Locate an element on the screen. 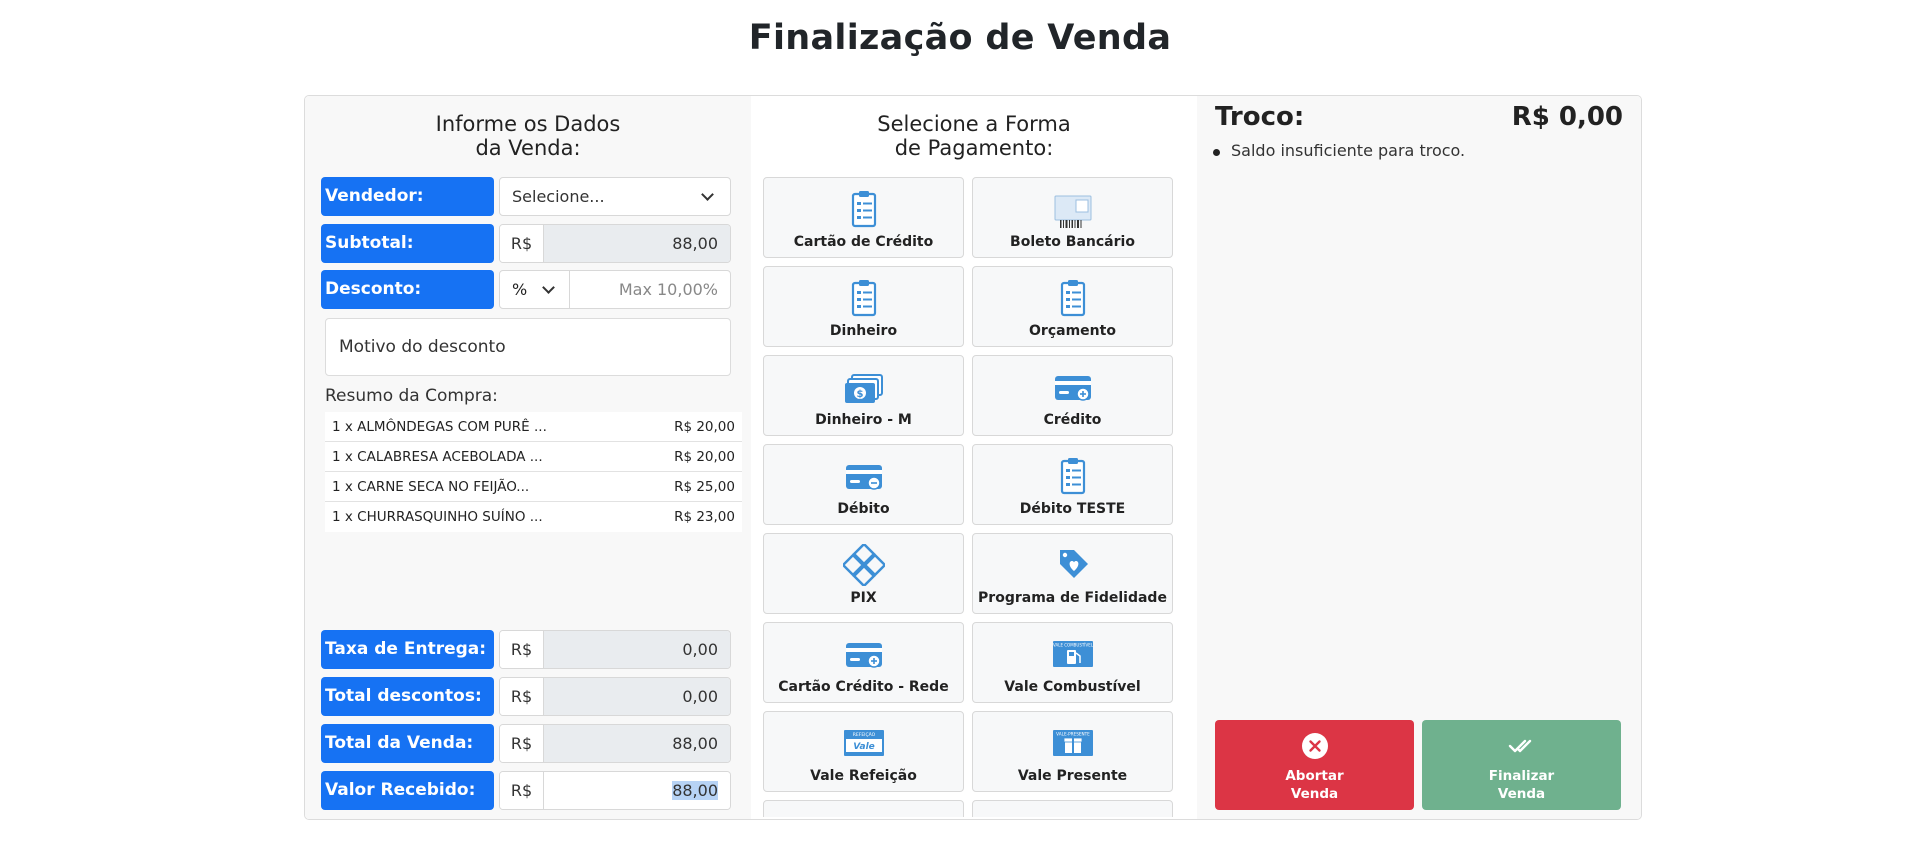  discount-reason-input: Motivo do desconto is located at coordinates (528, 347).